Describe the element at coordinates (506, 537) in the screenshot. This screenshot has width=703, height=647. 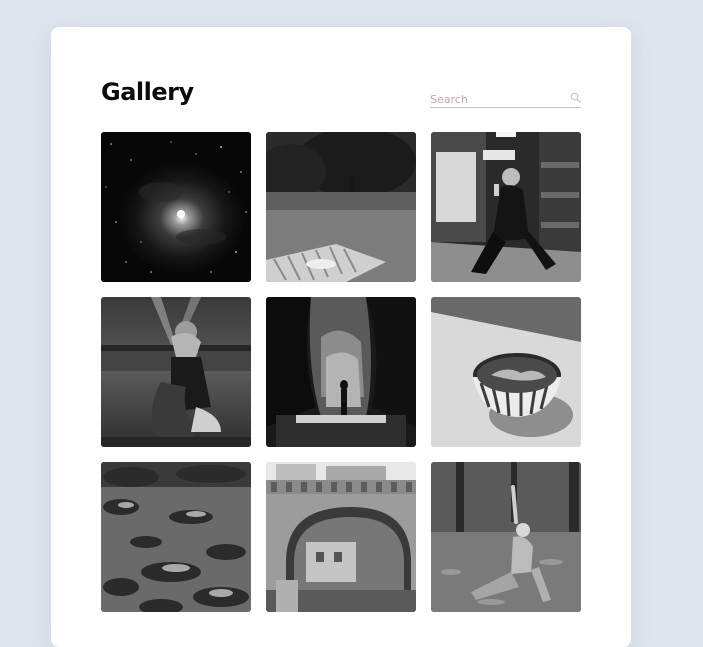
I see `photo-woman-forest-pose` at that location.